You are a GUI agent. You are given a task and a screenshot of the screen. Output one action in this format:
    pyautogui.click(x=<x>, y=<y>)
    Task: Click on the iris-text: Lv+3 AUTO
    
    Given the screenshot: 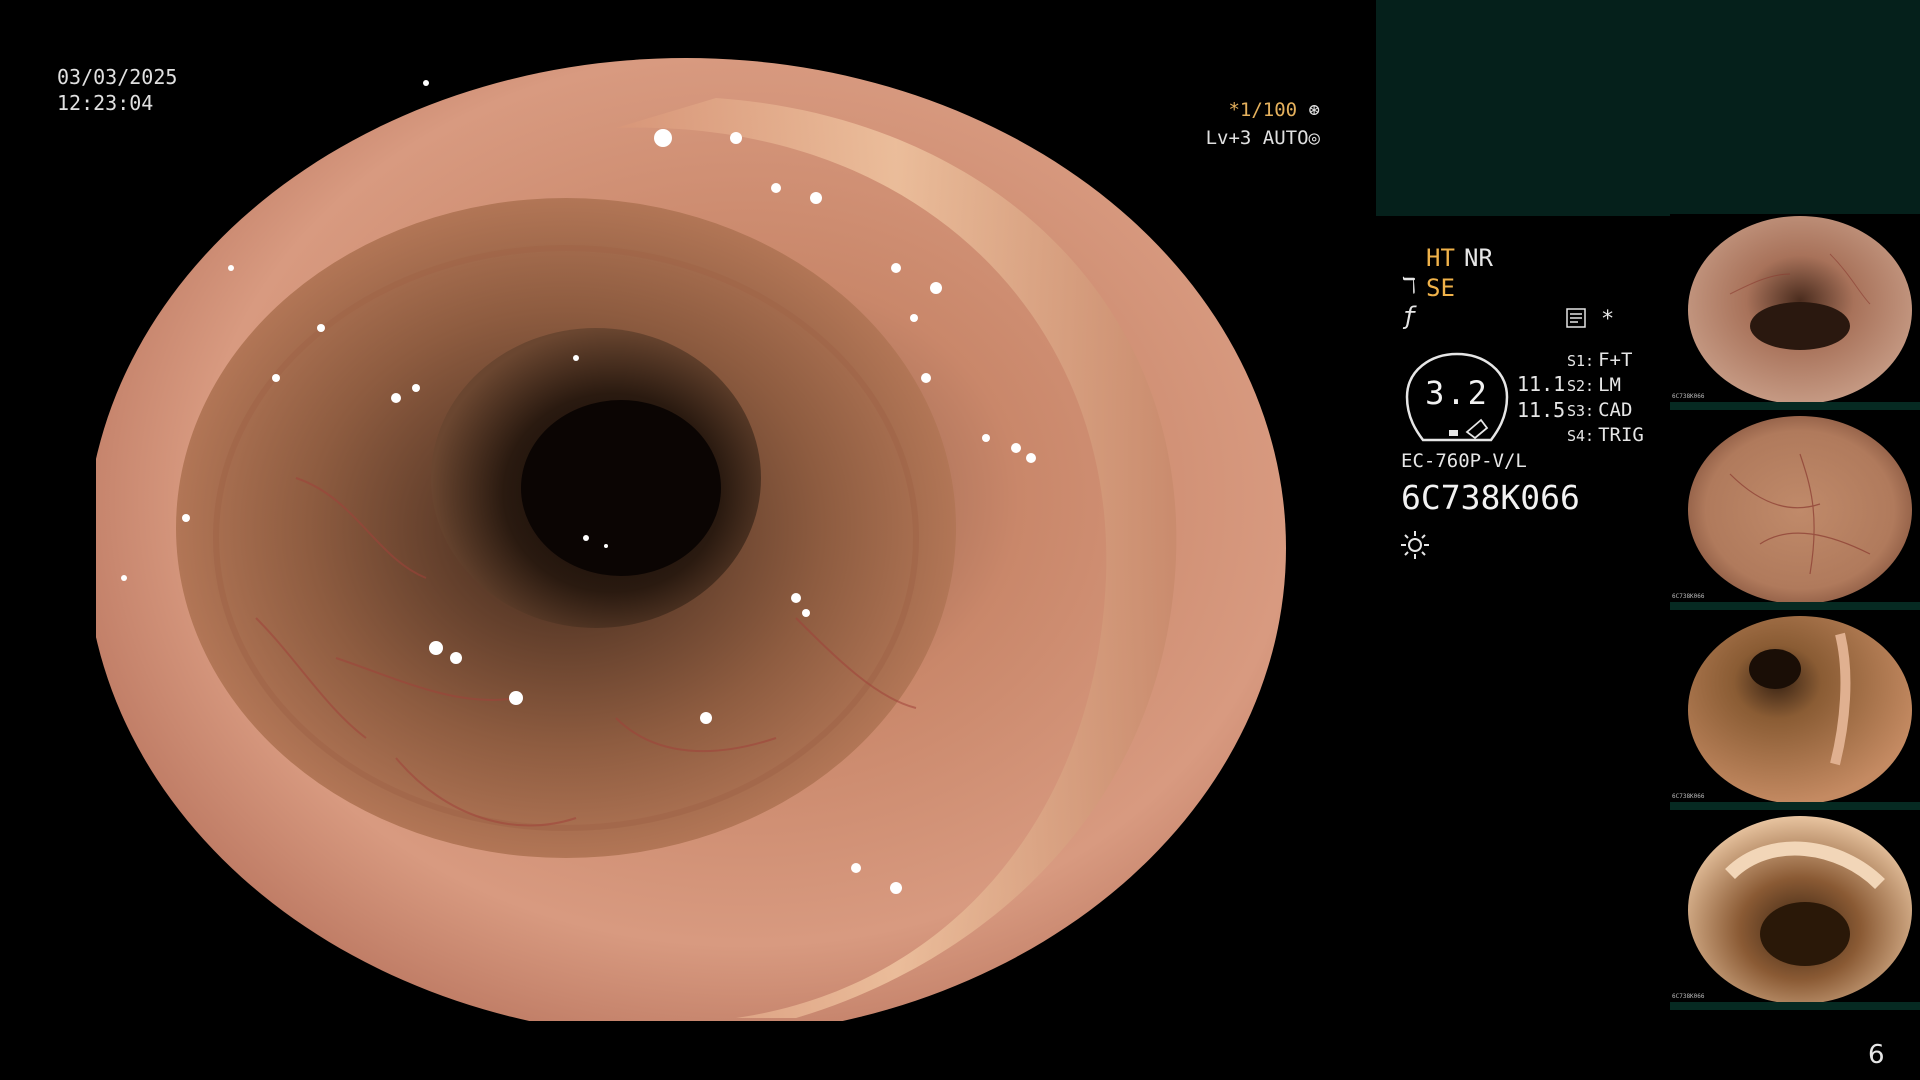 What is the action you would take?
    pyautogui.click(x=1257, y=138)
    